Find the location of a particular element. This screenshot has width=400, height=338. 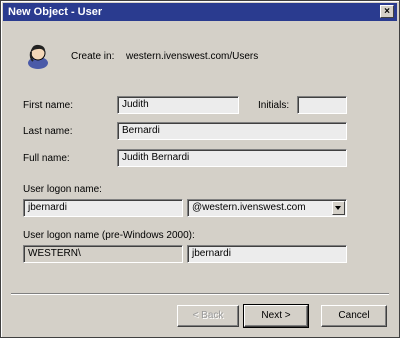

pre2000-domain-field: WESTERN\ is located at coordinates (103, 254).